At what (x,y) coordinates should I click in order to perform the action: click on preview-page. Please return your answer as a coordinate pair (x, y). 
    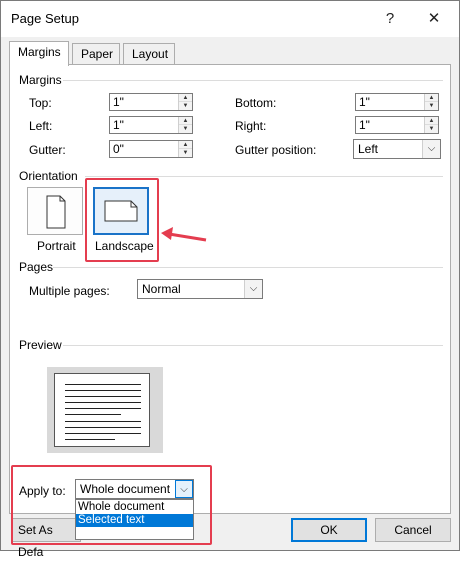
    Looking at the image, I should click on (102, 410).